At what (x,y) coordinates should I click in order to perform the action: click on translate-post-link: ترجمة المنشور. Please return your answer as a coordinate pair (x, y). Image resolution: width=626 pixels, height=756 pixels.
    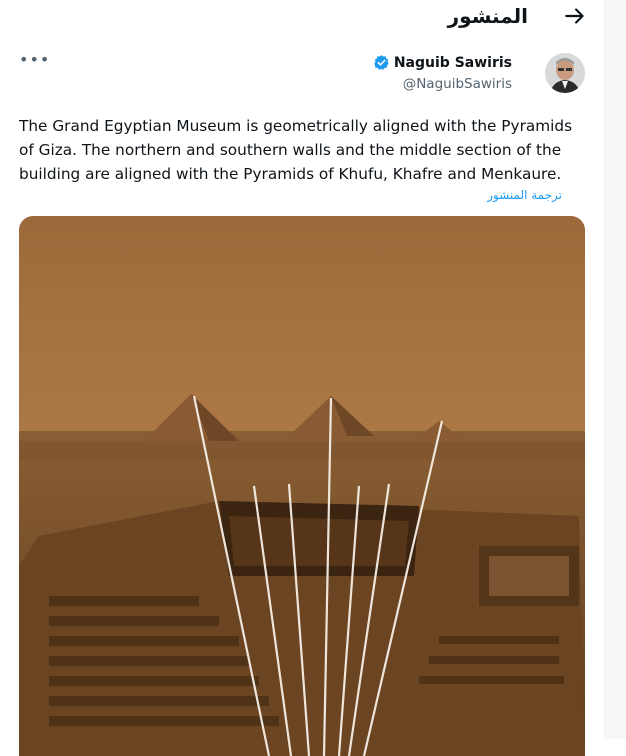
    Looking at the image, I should click on (524, 195).